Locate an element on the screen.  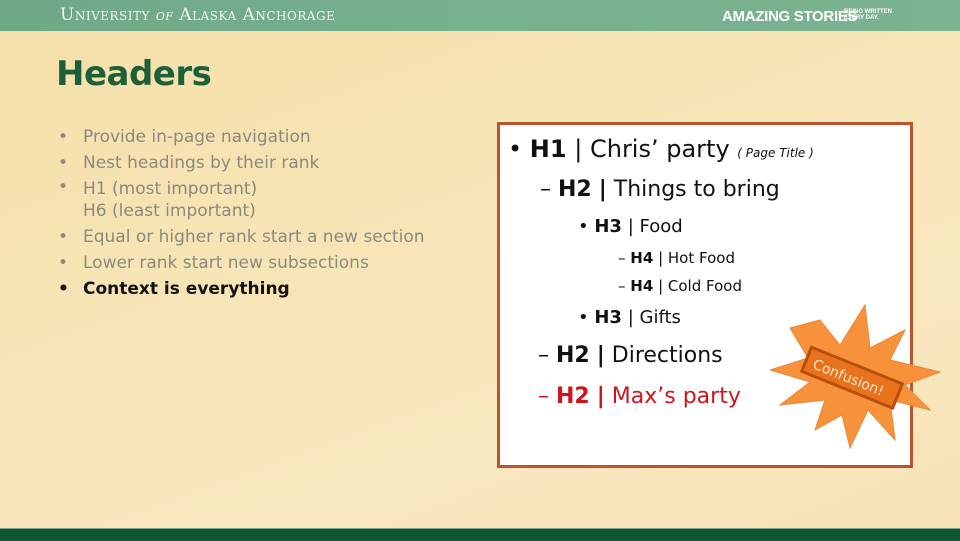
example-h2: – H2 | Things to bring is located at coordinates (660, 189).